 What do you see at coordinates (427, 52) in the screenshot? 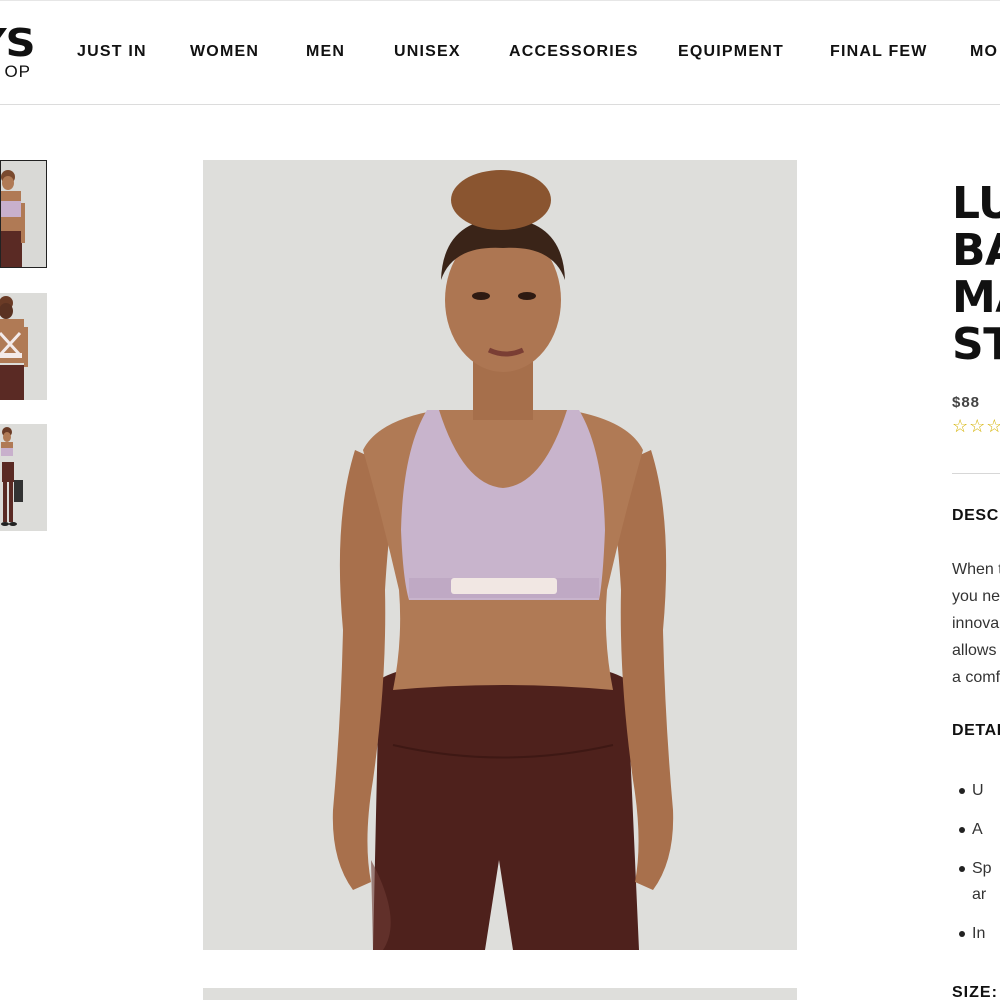
I see `nav-unisex: UNISEX` at bounding box center [427, 52].